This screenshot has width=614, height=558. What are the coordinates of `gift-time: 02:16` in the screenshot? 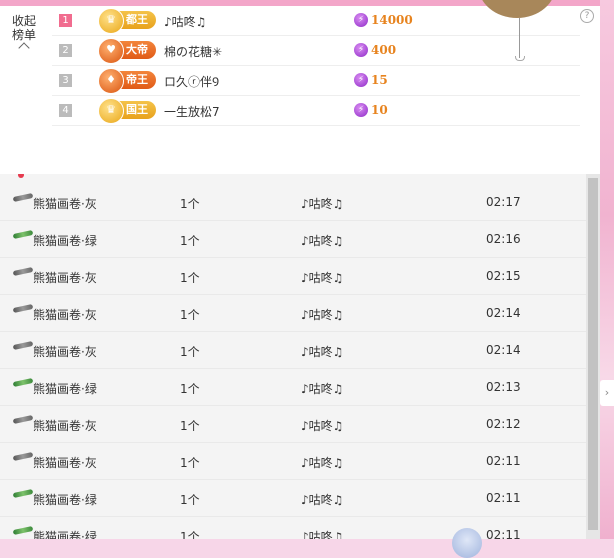 It's located at (503, 239).